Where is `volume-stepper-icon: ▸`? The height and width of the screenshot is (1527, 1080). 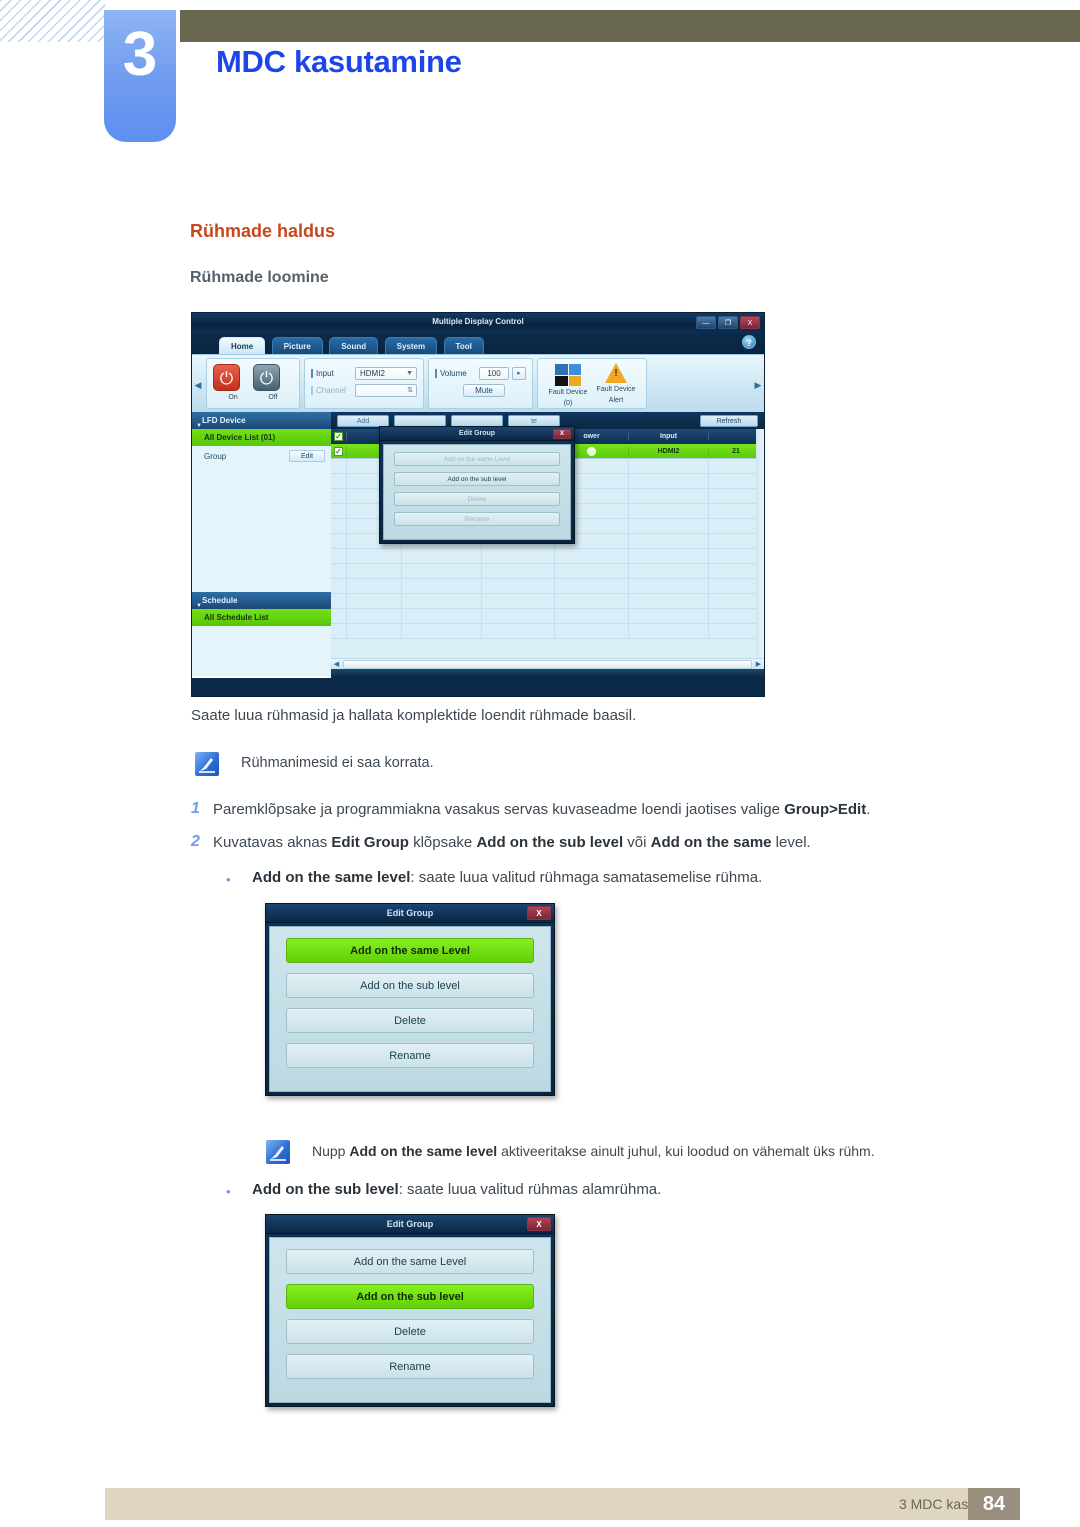 volume-stepper-icon: ▸ is located at coordinates (519, 373).